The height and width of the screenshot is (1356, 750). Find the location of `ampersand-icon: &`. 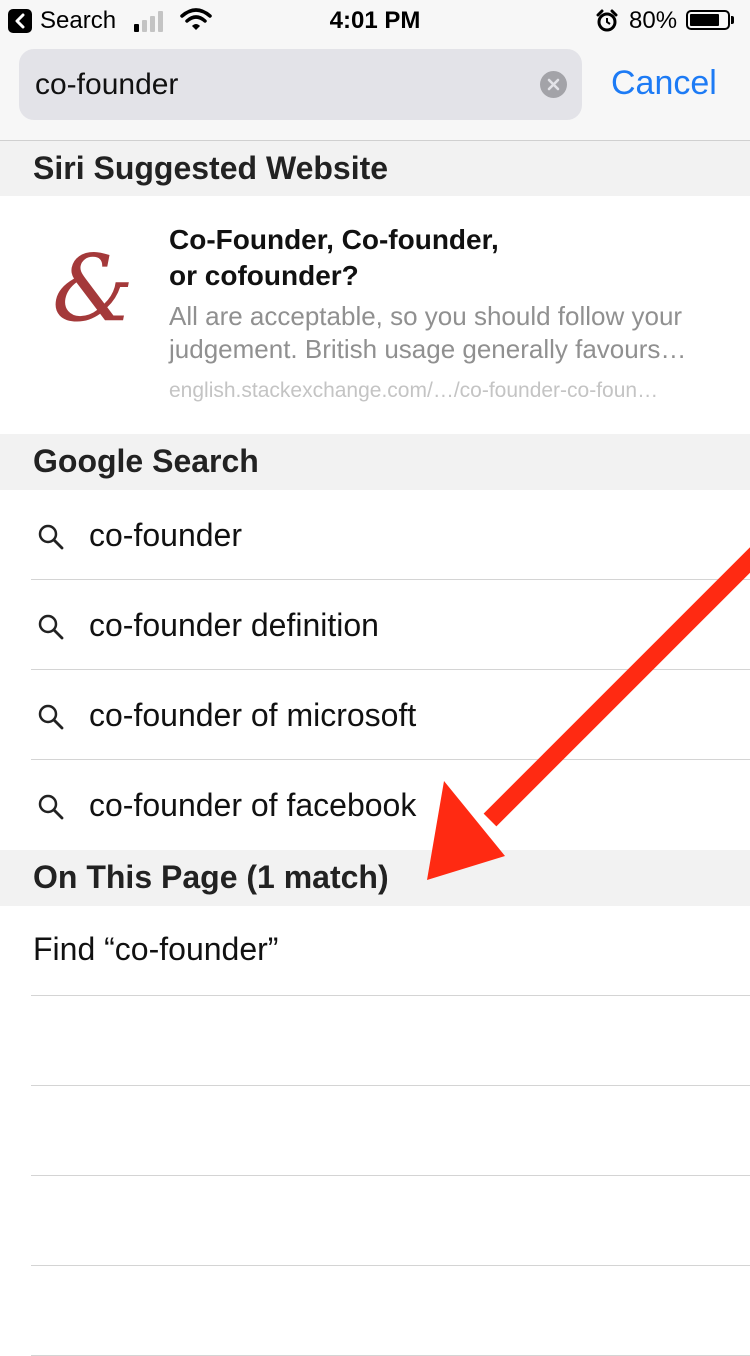

ampersand-icon: & is located at coordinates (93, 288).